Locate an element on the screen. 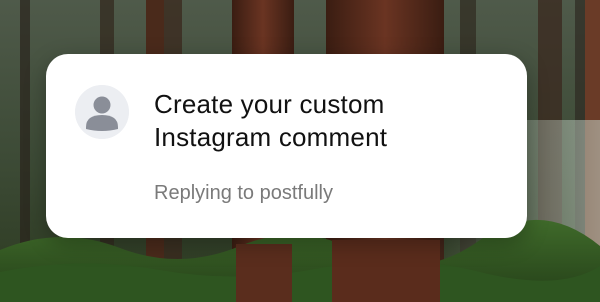 This screenshot has height=302, width=600. comment-title: Create your custom Instagram comment is located at coordinates (271, 120).